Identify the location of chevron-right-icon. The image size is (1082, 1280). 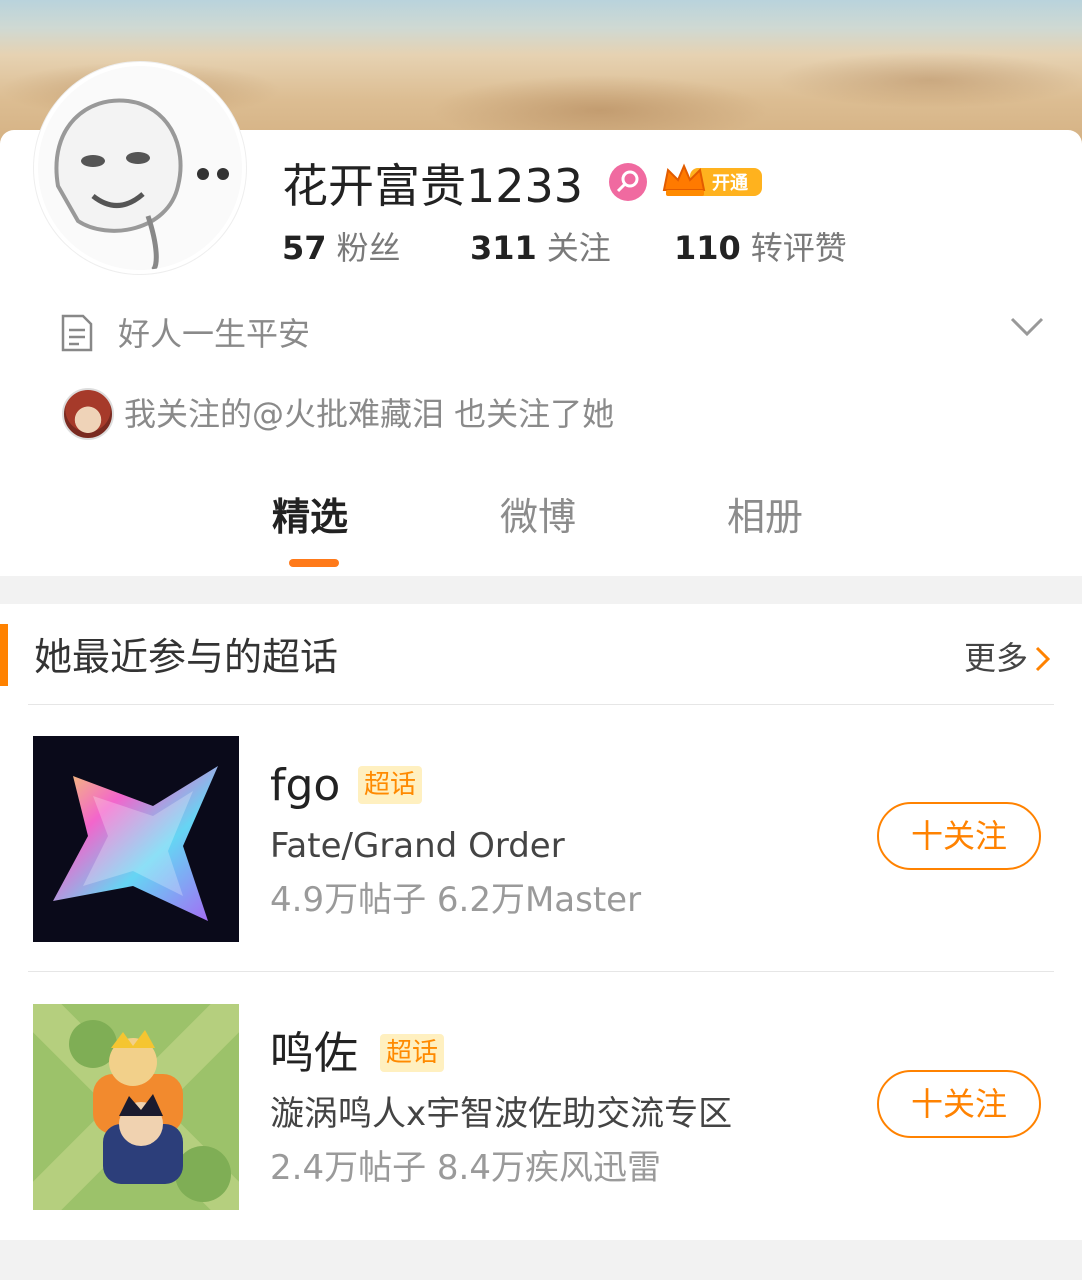
(1042, 658).